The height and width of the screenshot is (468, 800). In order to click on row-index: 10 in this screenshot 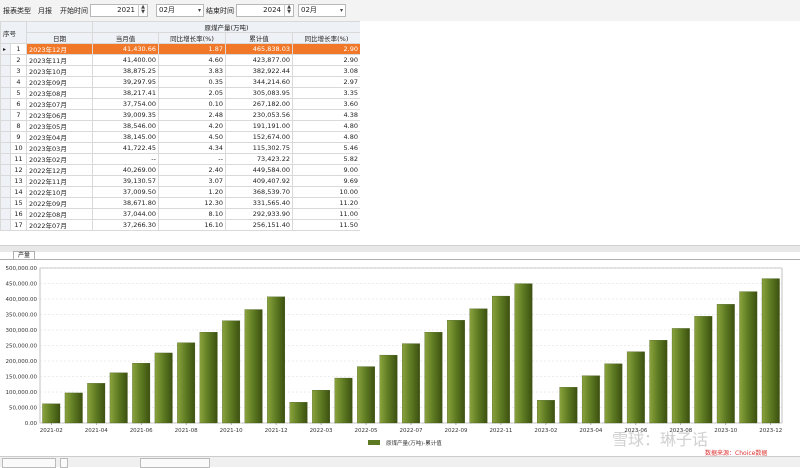, I will do `click(18, 148)`.